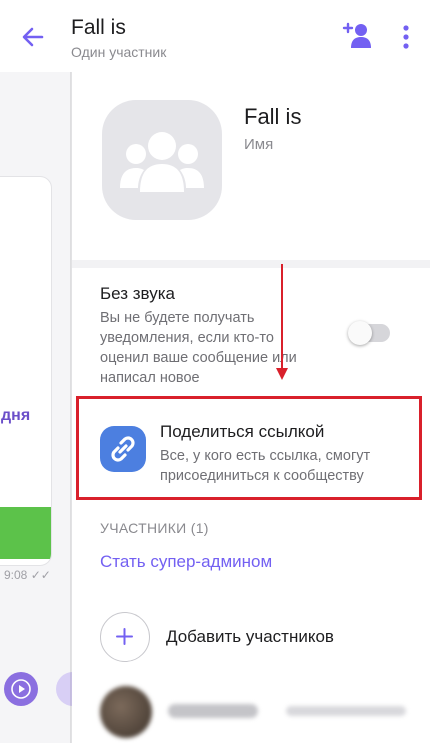  What do you see at coordinates (125, 637) in the screenshot?
I see `add-members-icon` at bounding box center [125, 637].